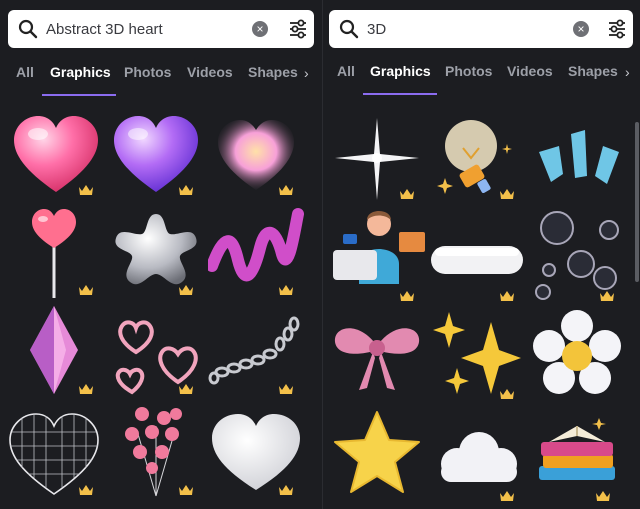  I want to click on graphic-open-books-stack, so click(577, 454).